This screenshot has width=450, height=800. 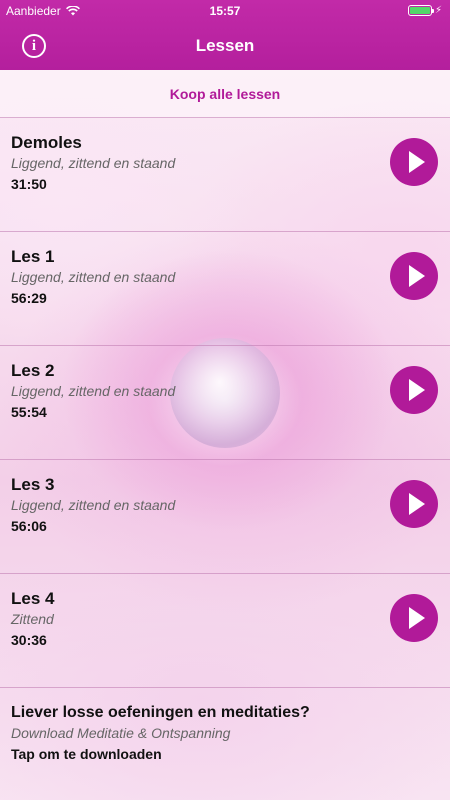 I want to click on lesson-row-les-3: Les 3 Liggend, zittend en staand 56:06, so click(x=225, y=517).